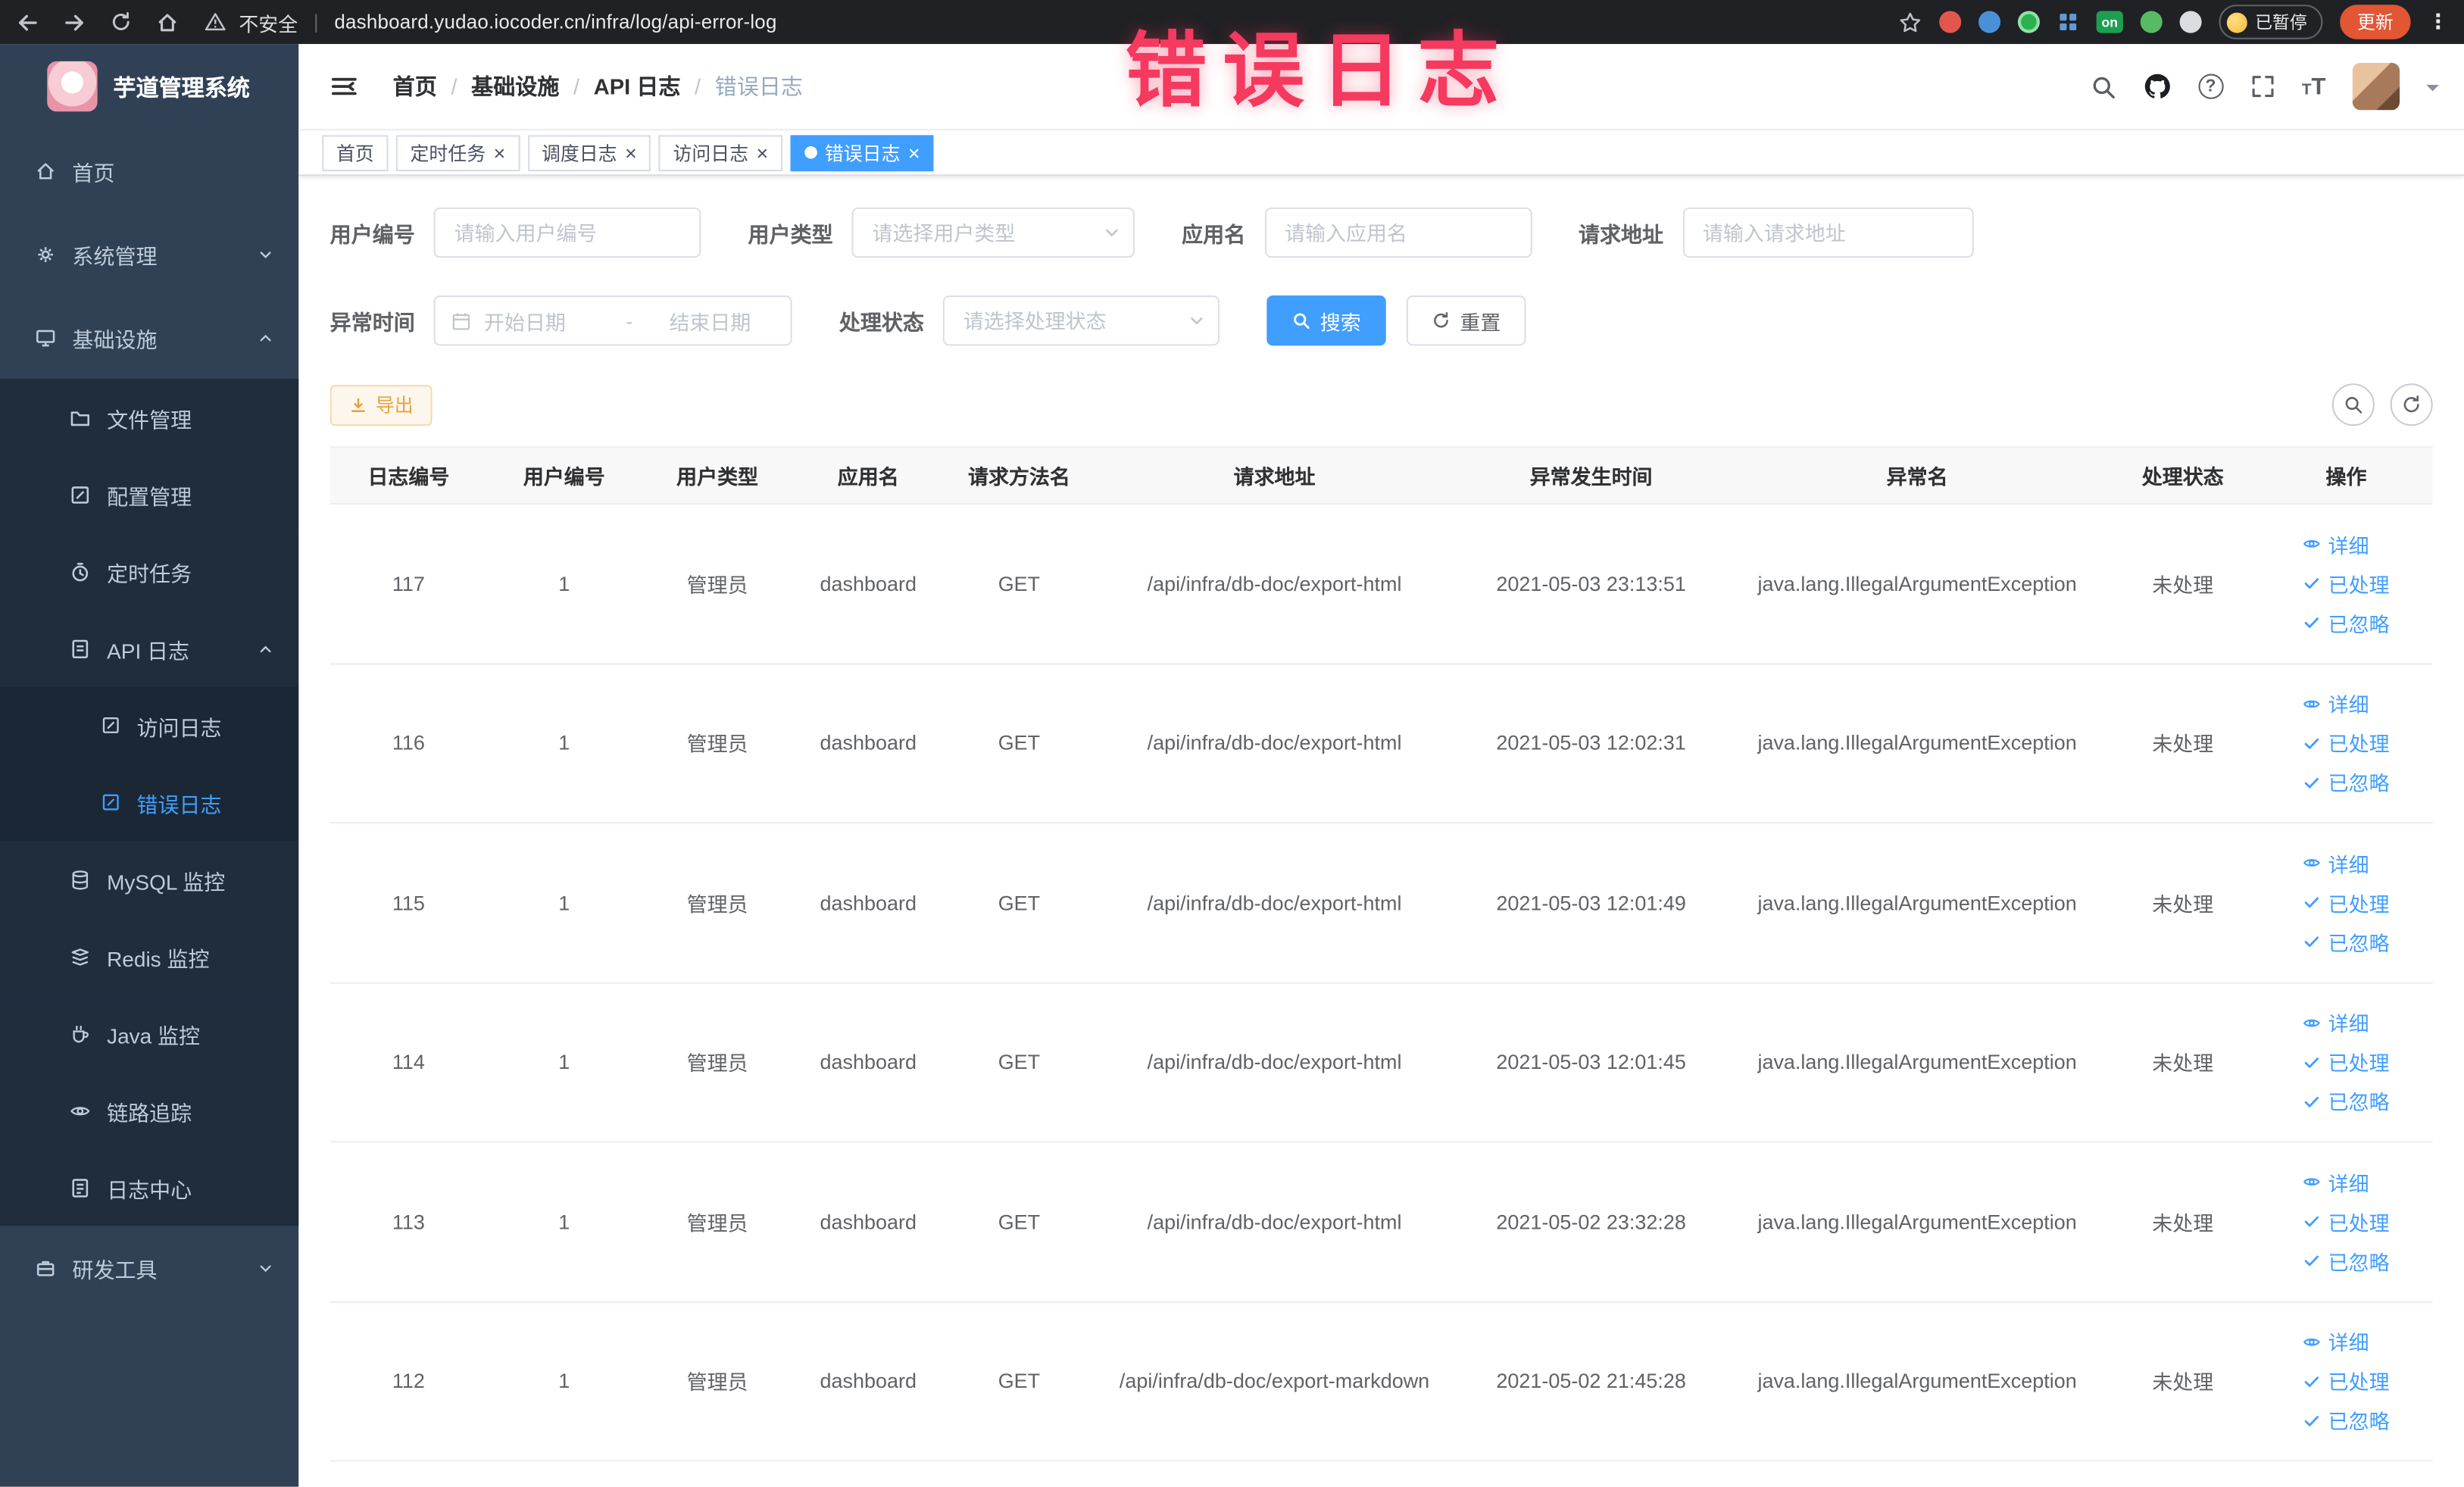  What do you see at coordinates (415, 86) in the screenshot?
I see `breadcrumb-item: 首页` at bounding box center [415, 86].